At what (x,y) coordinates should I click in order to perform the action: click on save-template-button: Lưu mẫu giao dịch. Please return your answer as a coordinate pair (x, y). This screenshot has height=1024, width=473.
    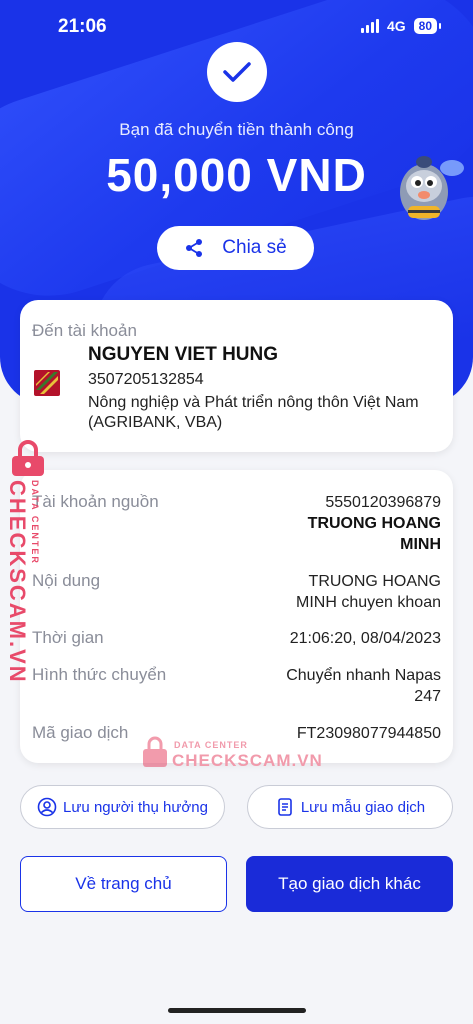
    Looking at the image, I should click on (350, 807).